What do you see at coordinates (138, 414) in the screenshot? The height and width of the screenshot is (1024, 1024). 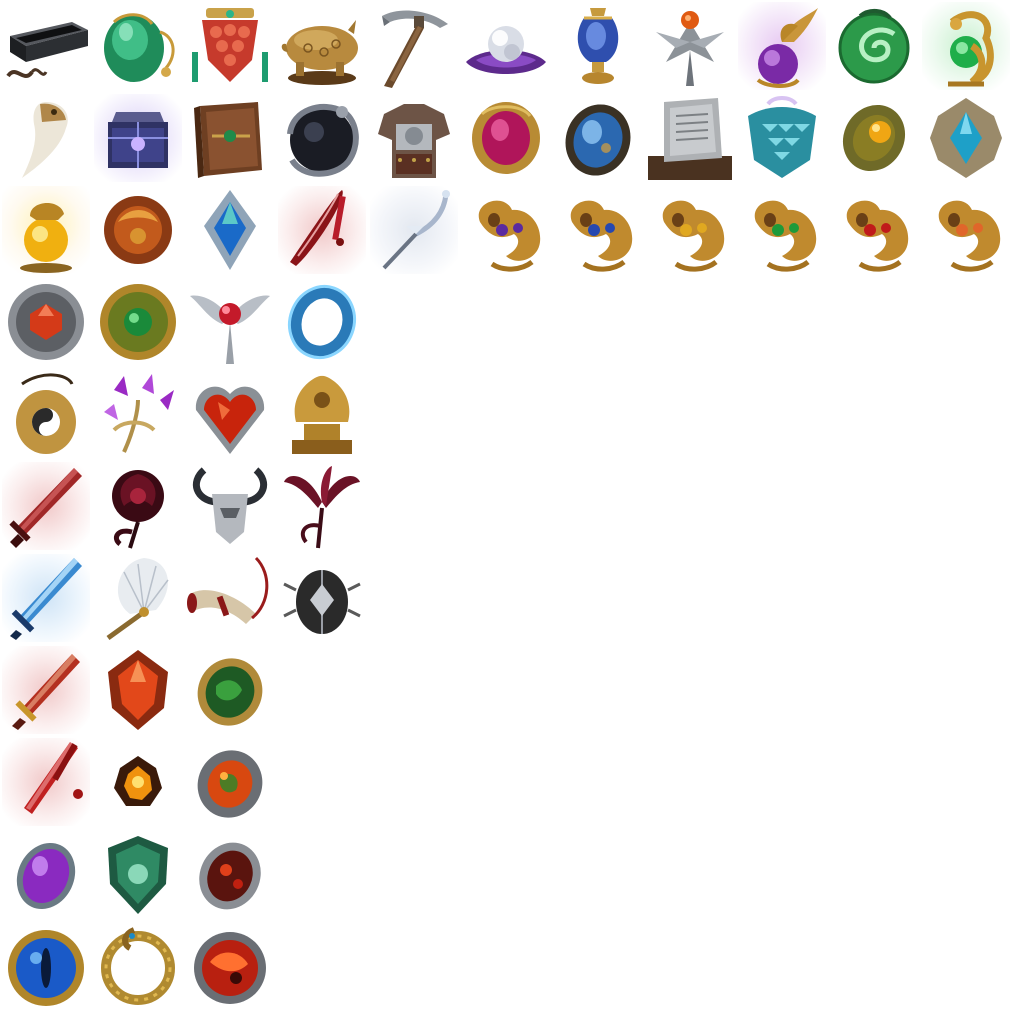 I see `crystal-flower-icon` at bounding box center [138, 414].